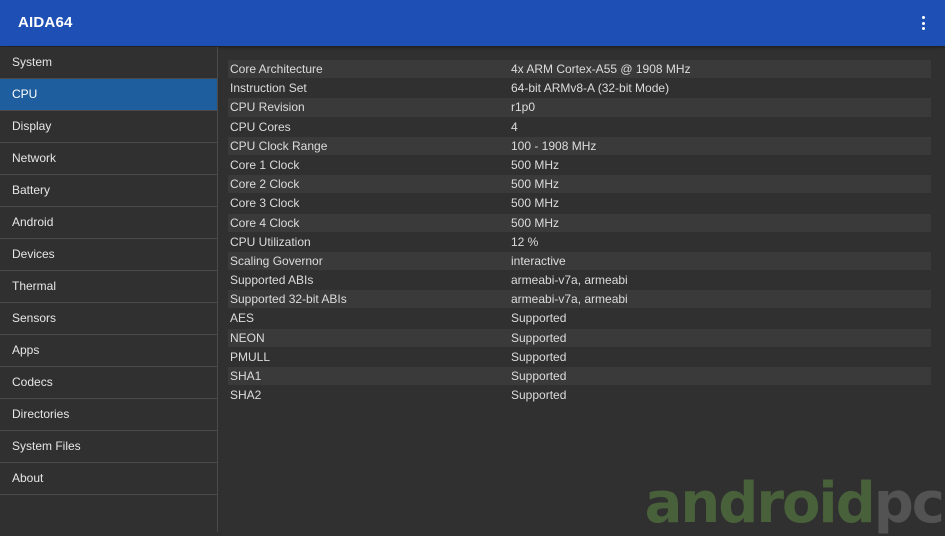 This screenshot has height=536, width=945. I want to click on sidebar-item-android: Android, so click(108, 223).